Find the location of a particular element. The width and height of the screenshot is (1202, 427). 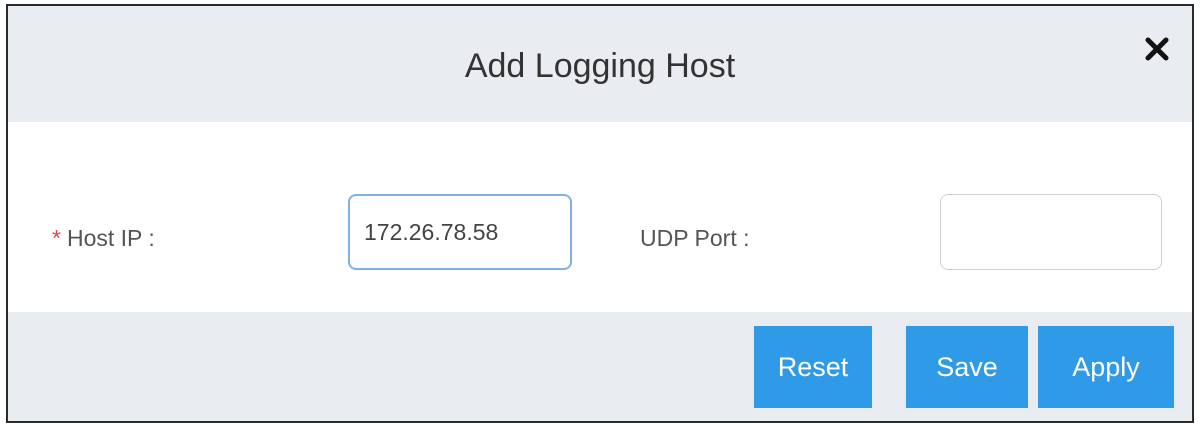

apply-button: Apply is located at coordinates (1106, 367).